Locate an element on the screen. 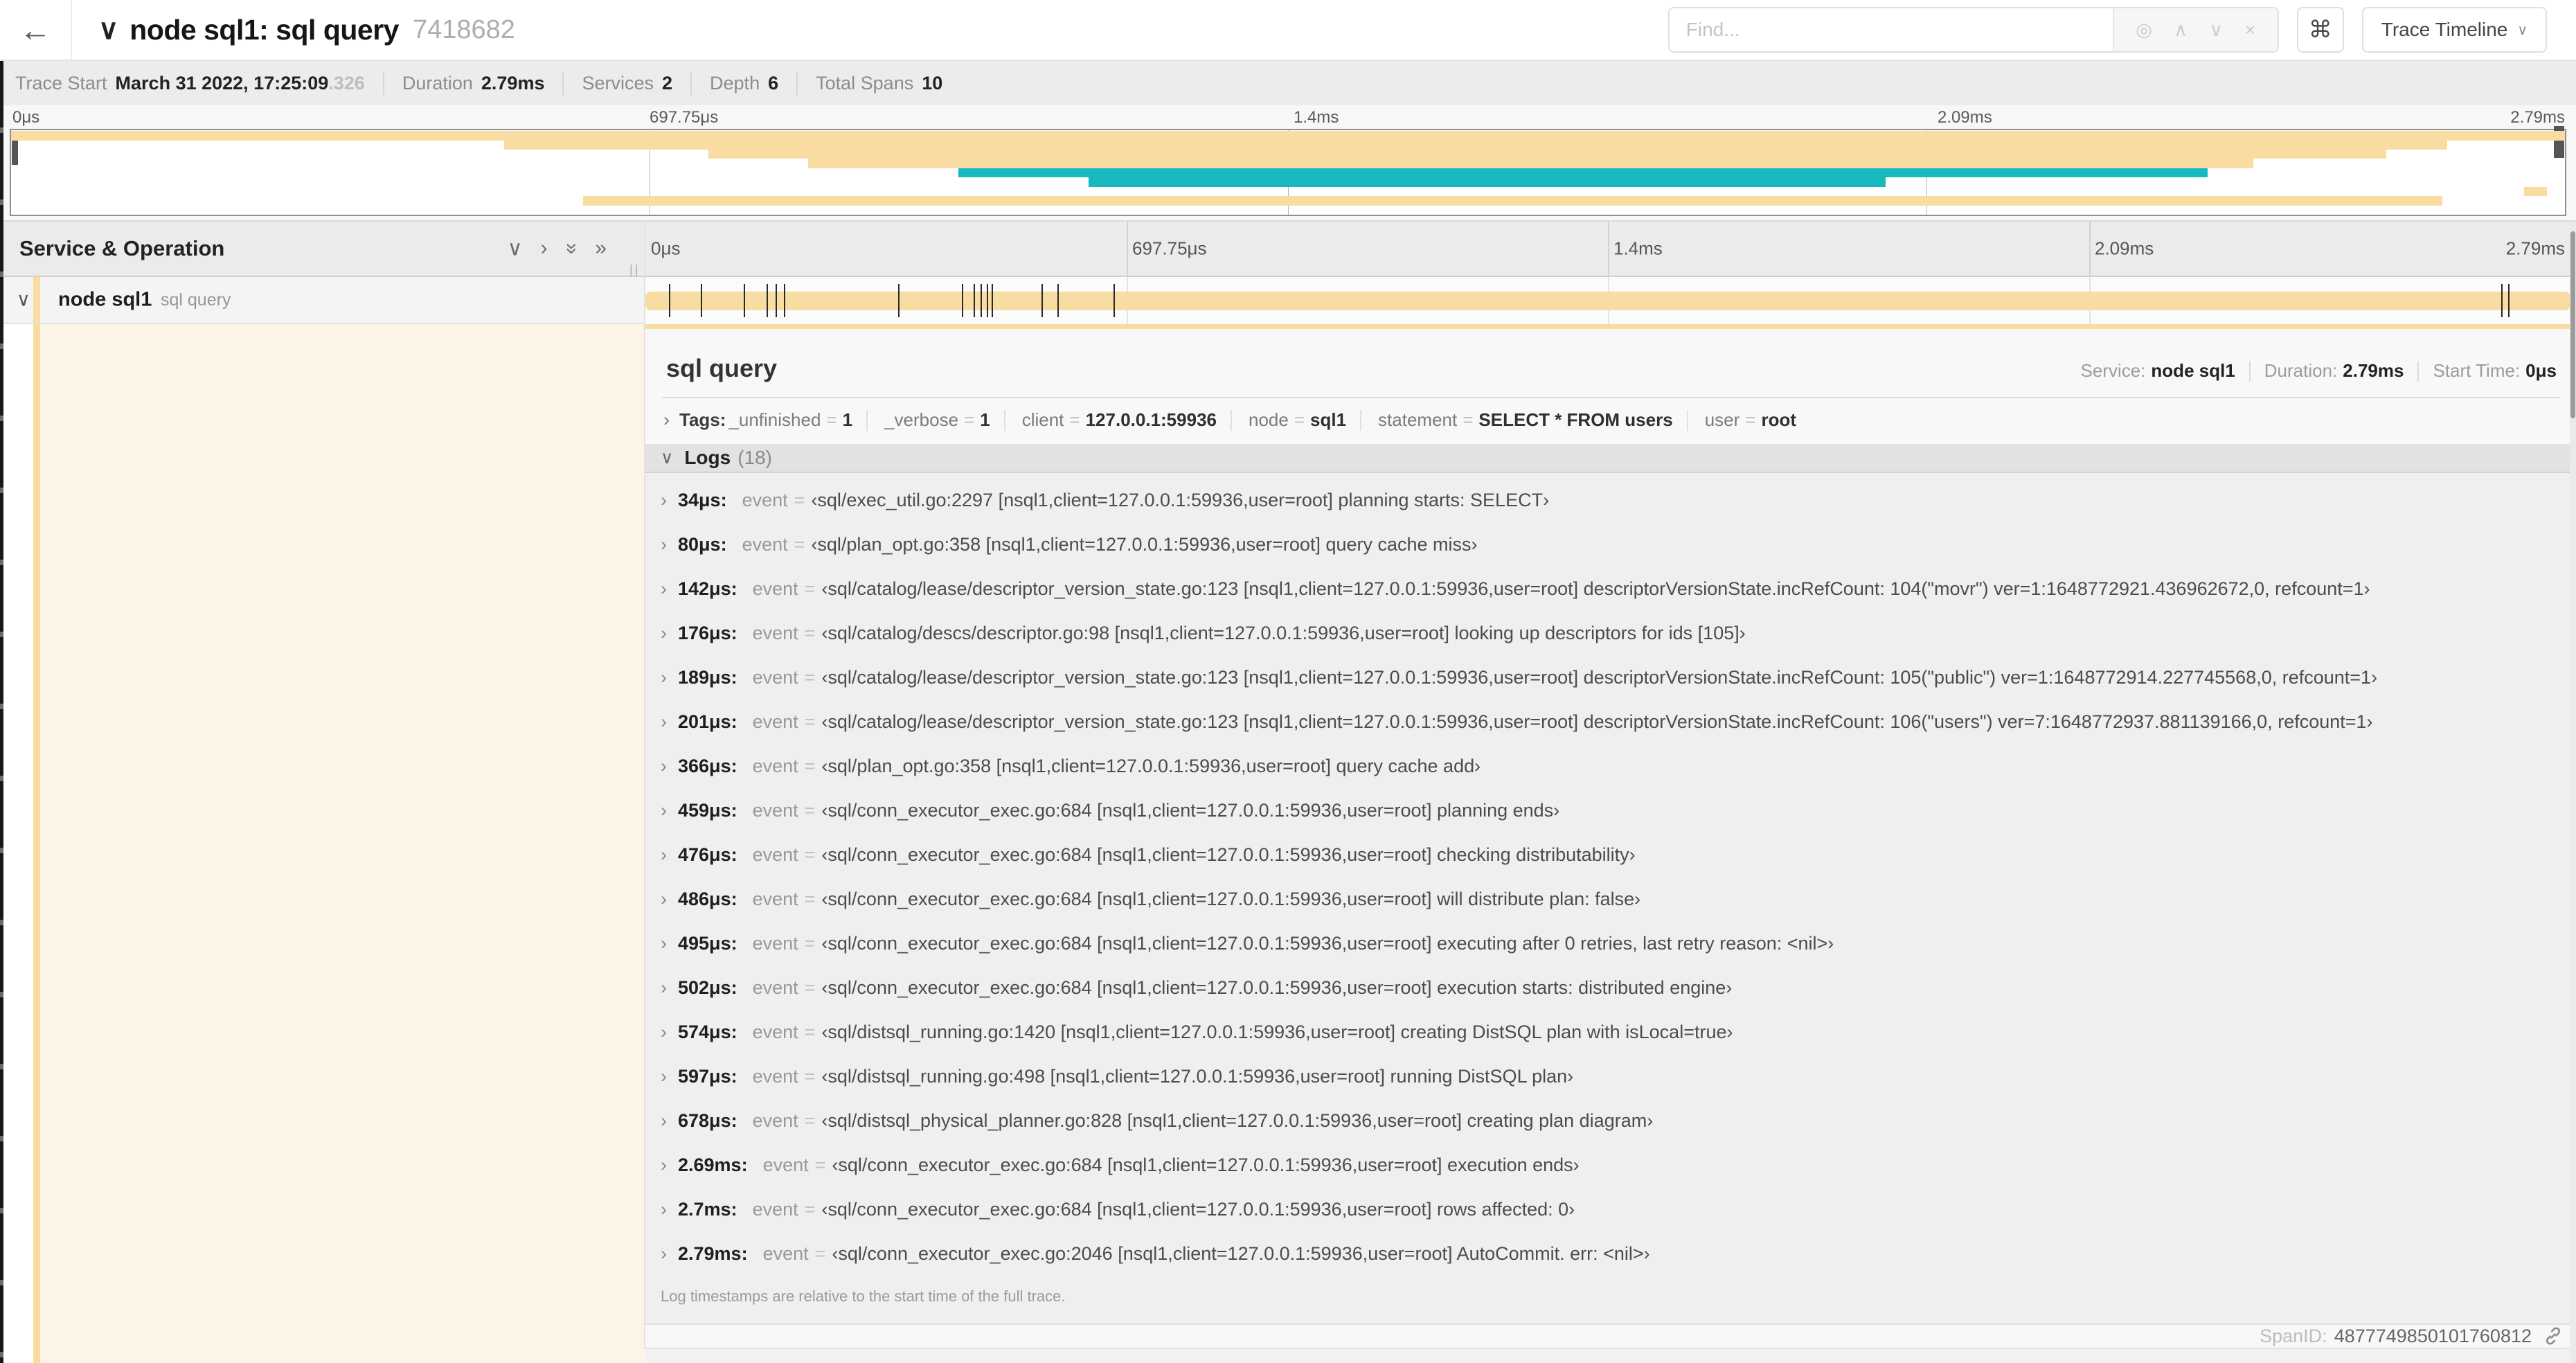  clear-find-icon: × is located at coordinates (2250, 30).